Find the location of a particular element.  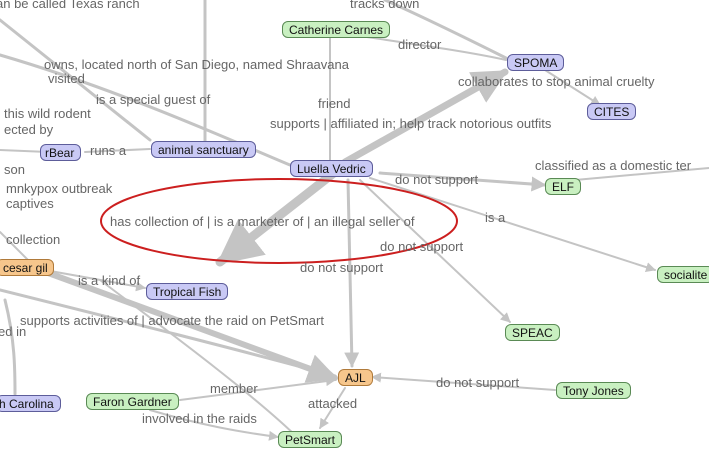

edge-label-mnkypox: mnkypox outbreak is located at coordinates (59, 188).